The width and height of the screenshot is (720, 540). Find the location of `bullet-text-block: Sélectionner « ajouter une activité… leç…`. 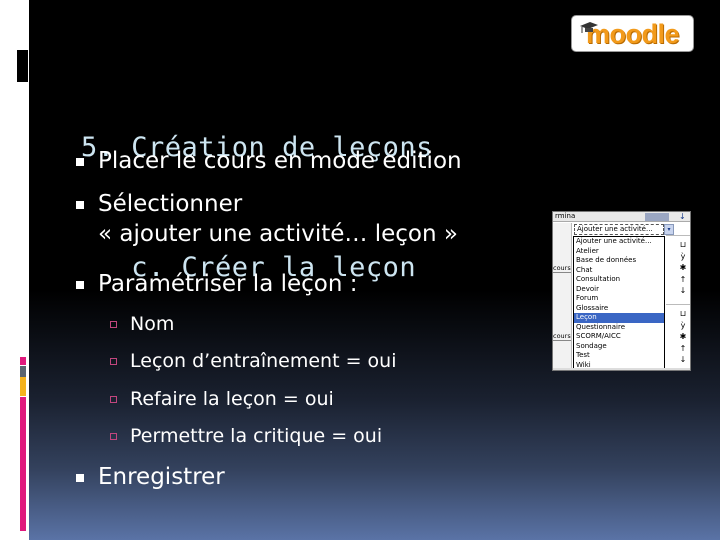

bullet-text-block: Sélectionner « ajouter une activité… leç… is located at coordinates (278, 219).